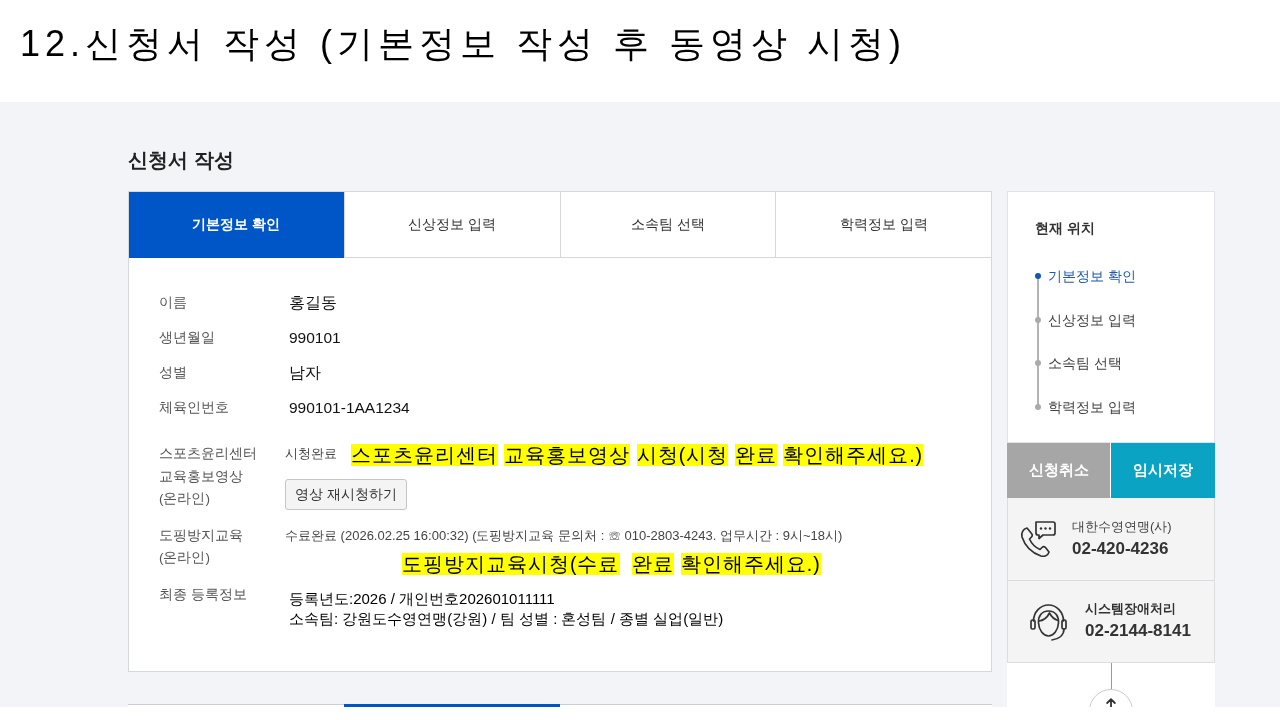 This screenshot has height=720, width=1280. I want to click on replay-button: 영상 재시청하기, so click(346, 494).